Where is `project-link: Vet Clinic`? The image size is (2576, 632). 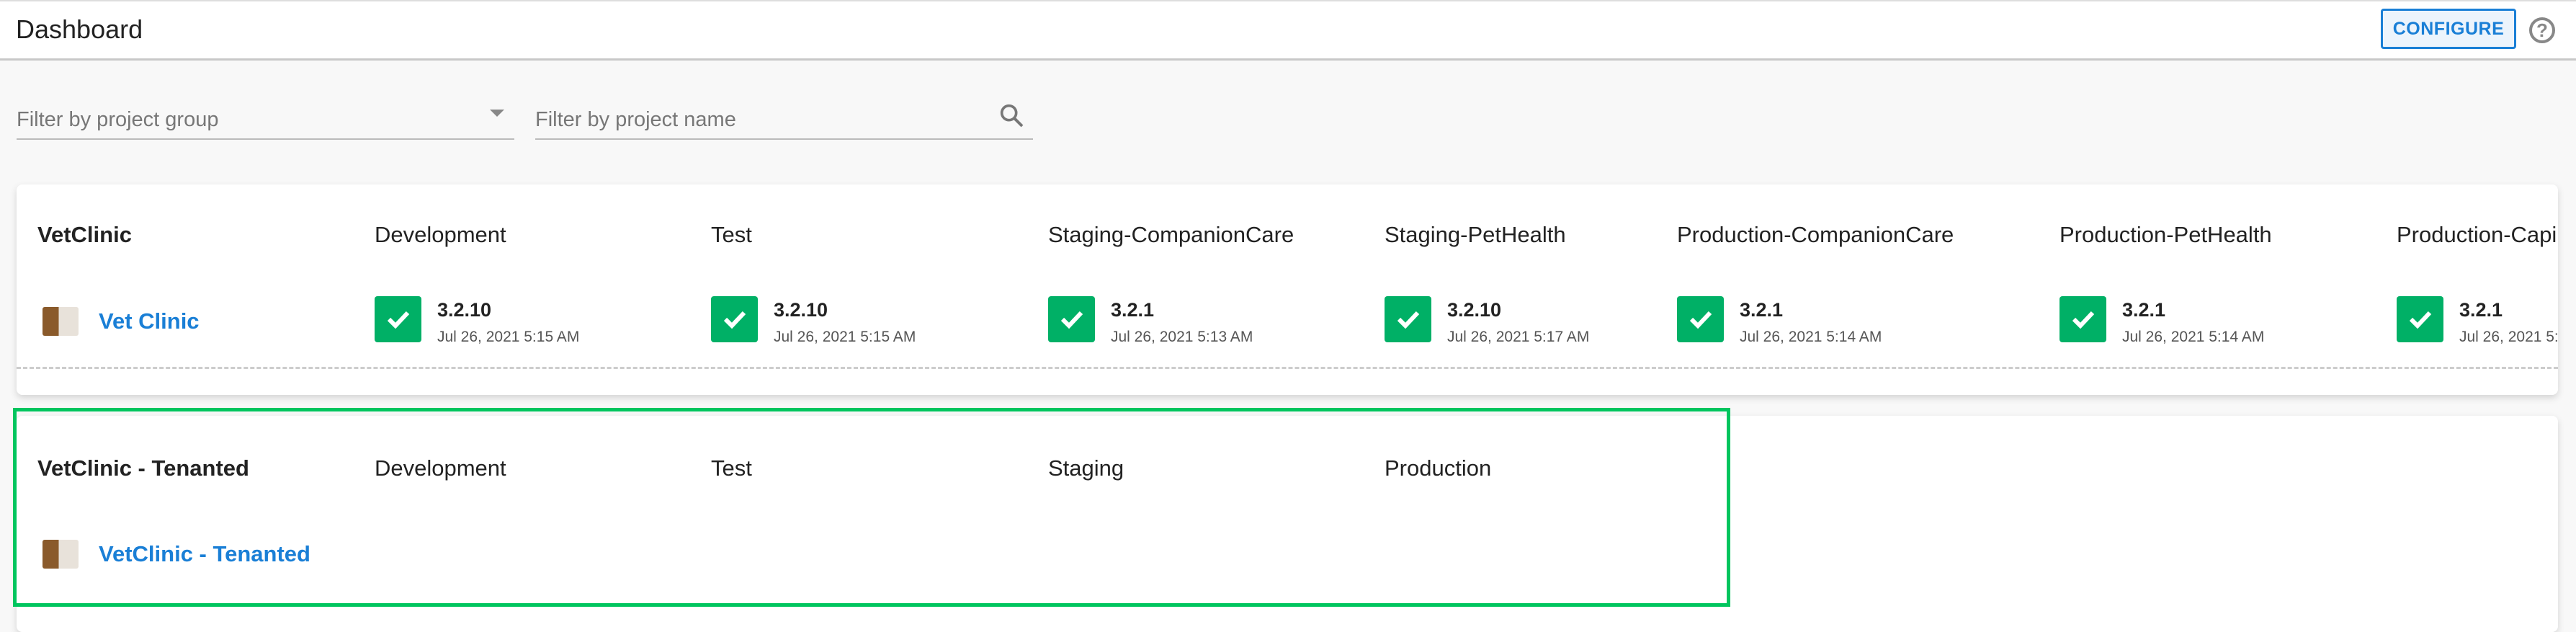
project-link: Vet Clinic is located at coordinates (149, 321).